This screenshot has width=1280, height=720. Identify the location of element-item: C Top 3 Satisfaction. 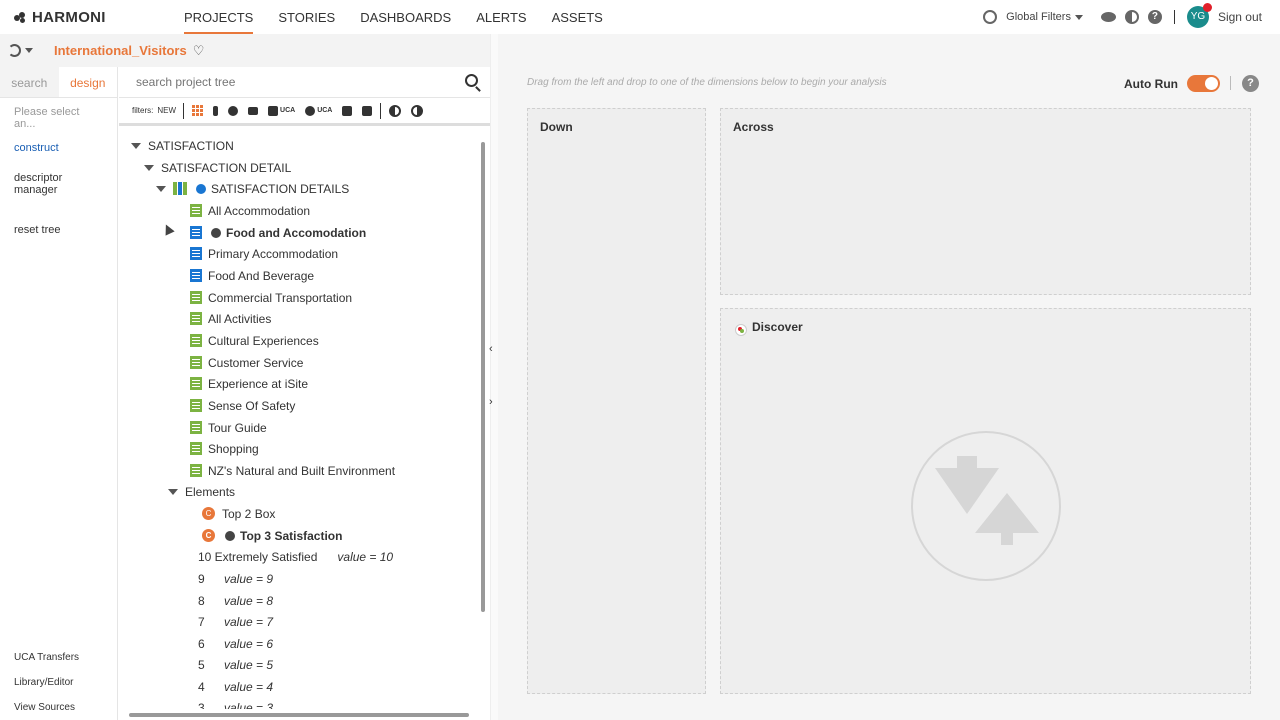
(272, 535).